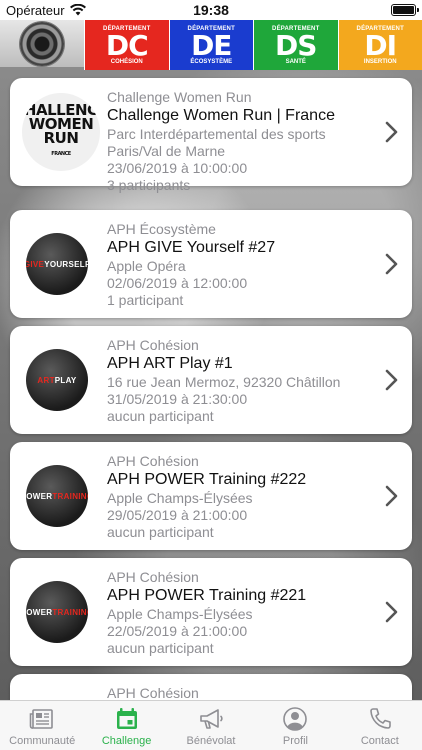 This screenshot has height=750, width=422. I want to click on tab-benevolat: Bénévolat, so click(211, 725).